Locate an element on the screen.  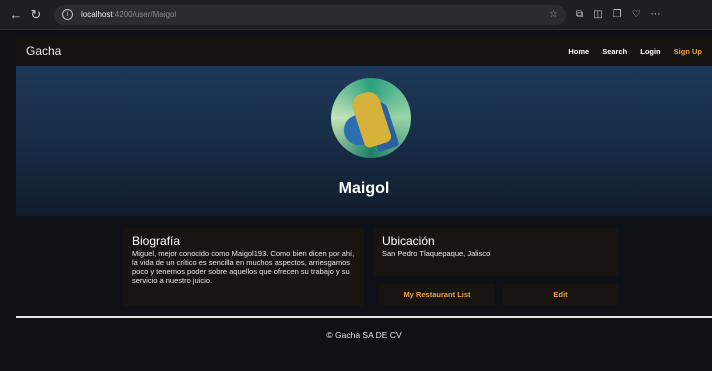
url-path: :4200/user/Maigol is located at coordinates (144, 14).